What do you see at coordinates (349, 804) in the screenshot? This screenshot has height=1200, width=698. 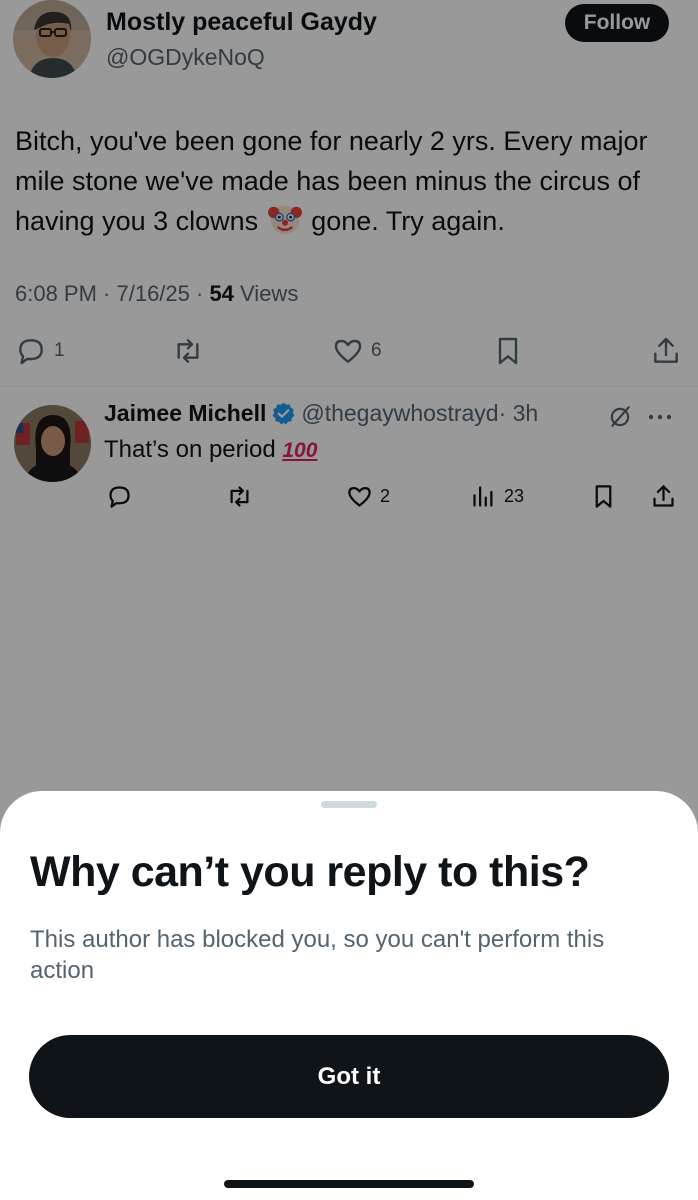 I see `sheet-grabber` at bounding box center [349, 804].